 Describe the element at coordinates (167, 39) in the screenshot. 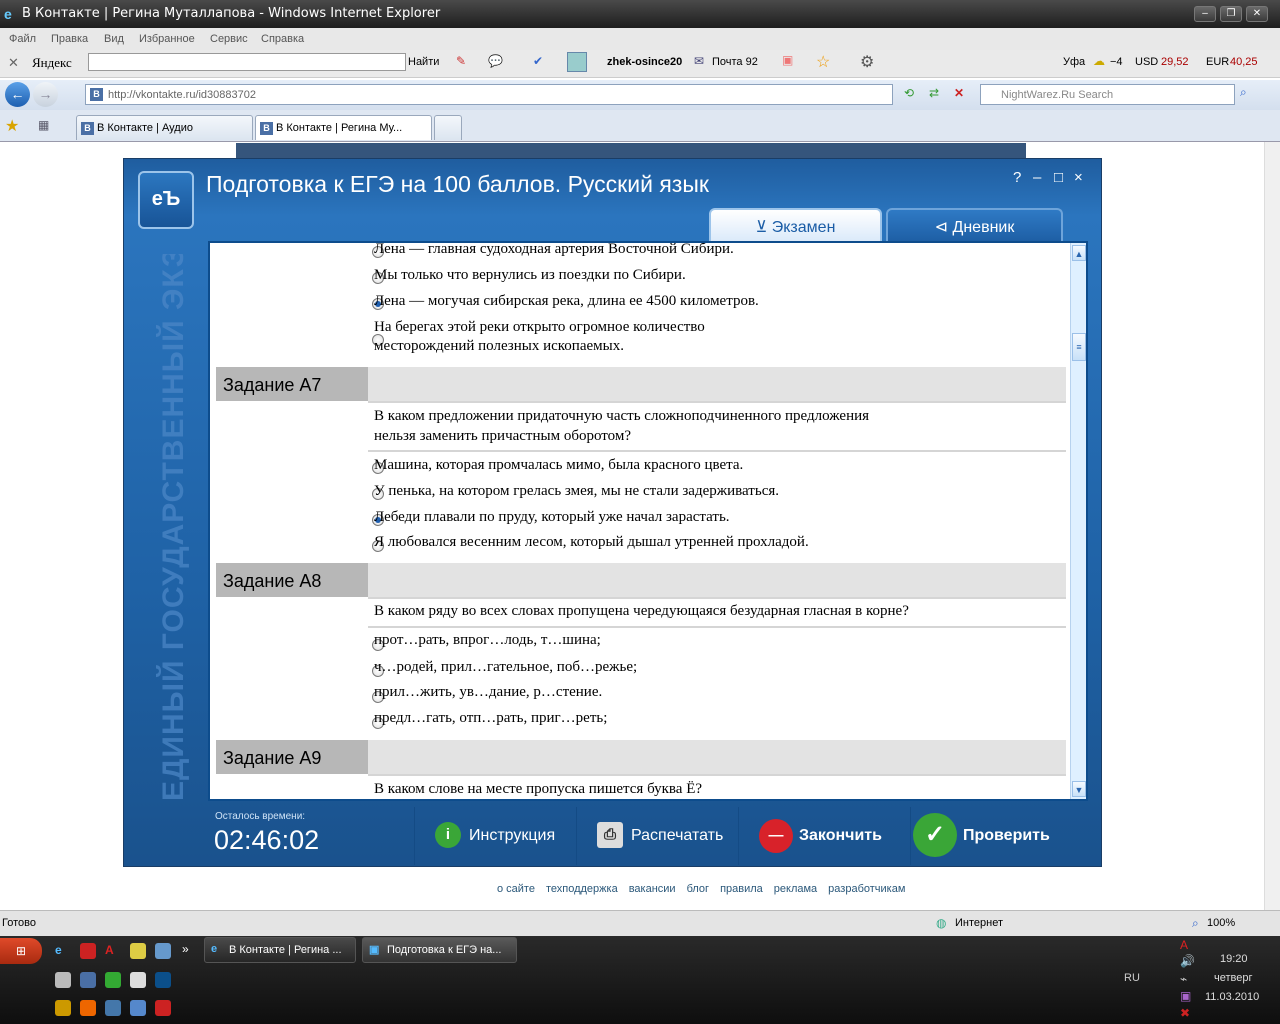

I see `menu-favorites: Избранное` at that location.